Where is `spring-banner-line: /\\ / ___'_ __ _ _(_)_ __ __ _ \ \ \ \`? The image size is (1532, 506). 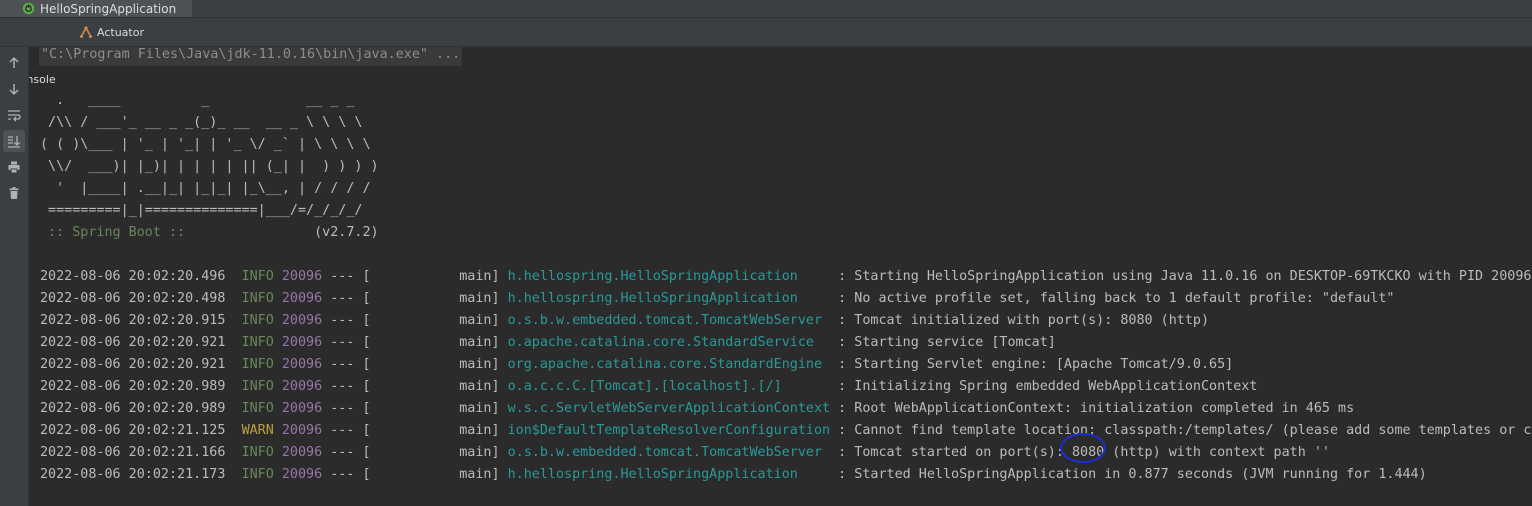 spring-banner-line: /\\ / ___'_ __ _ _(_)_ __ __ _ \ \ \ \ is located at coordinates (201, 122).